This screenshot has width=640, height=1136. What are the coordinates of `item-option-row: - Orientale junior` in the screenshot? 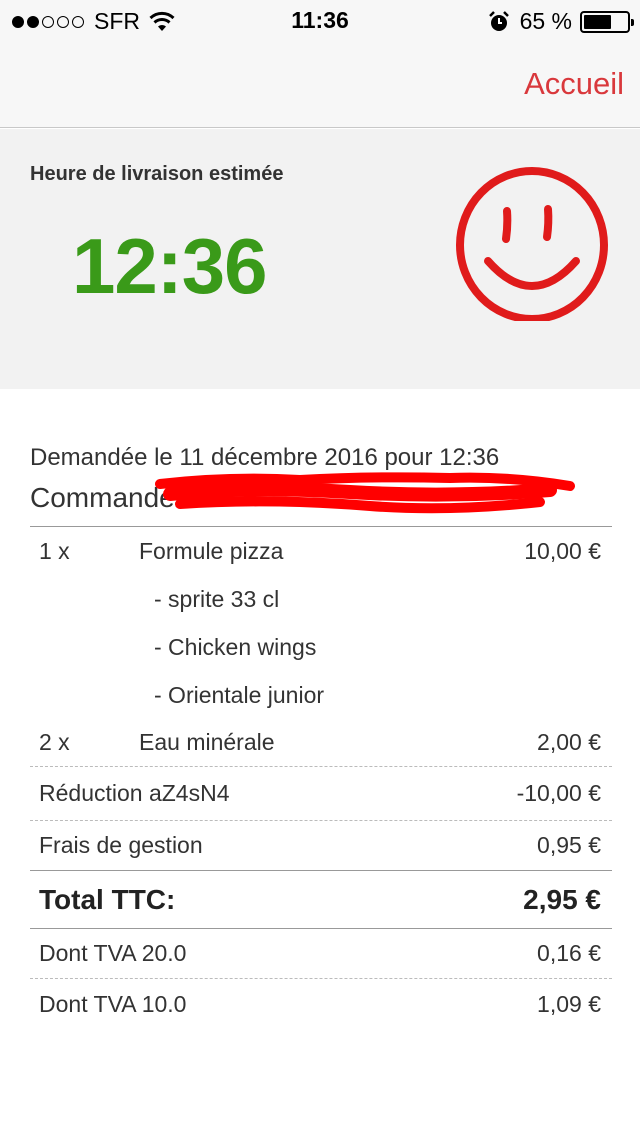 It's located at (321, 695).